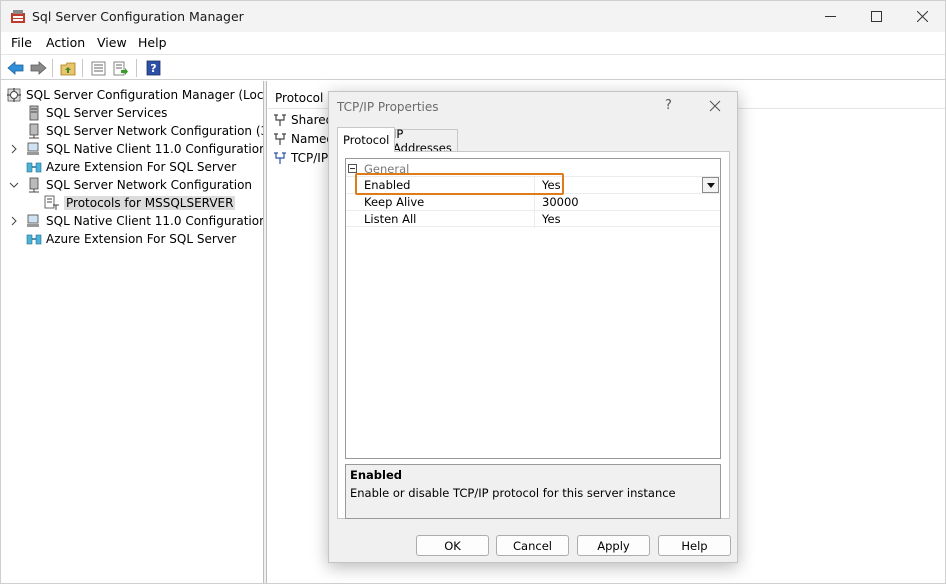 This screenshot has height=584, width=946. Describe the element at coordinates (452, 545) in the screenshot. I see `ok-button: OK` at that location.